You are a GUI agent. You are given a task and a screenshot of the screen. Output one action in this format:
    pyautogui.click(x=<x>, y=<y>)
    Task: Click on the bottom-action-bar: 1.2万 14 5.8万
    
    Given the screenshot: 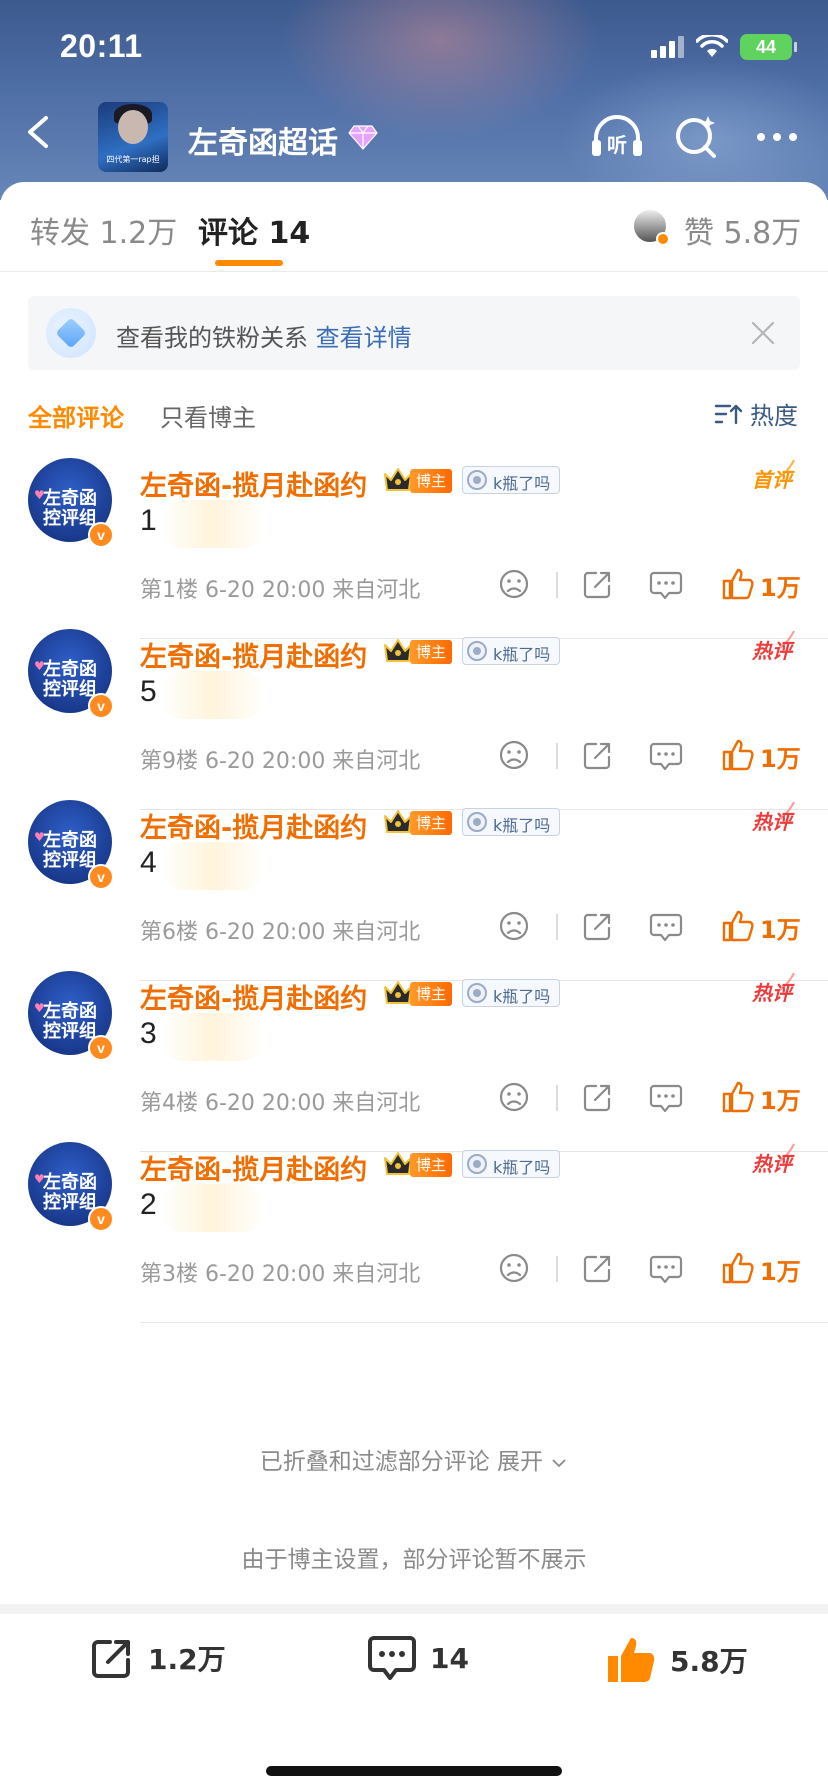 What is the action you would take?
    pyautogui.click(x=414, y=1672)
    